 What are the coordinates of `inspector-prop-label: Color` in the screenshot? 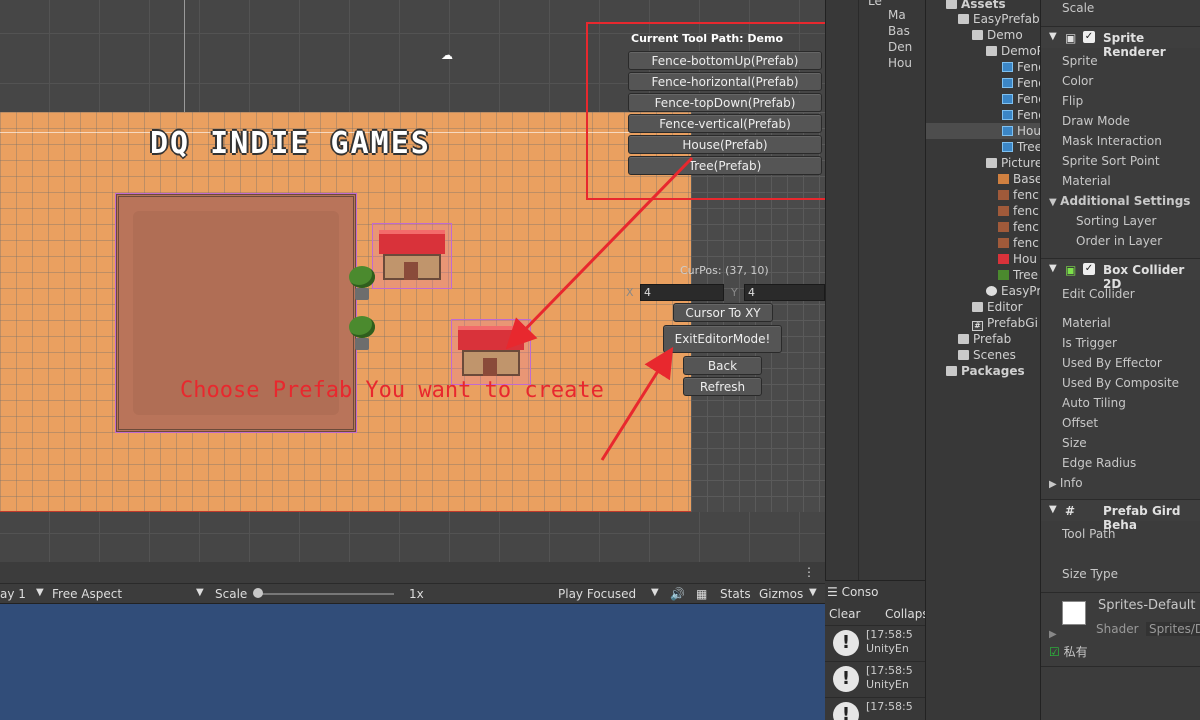 It's located at (1078, 81).